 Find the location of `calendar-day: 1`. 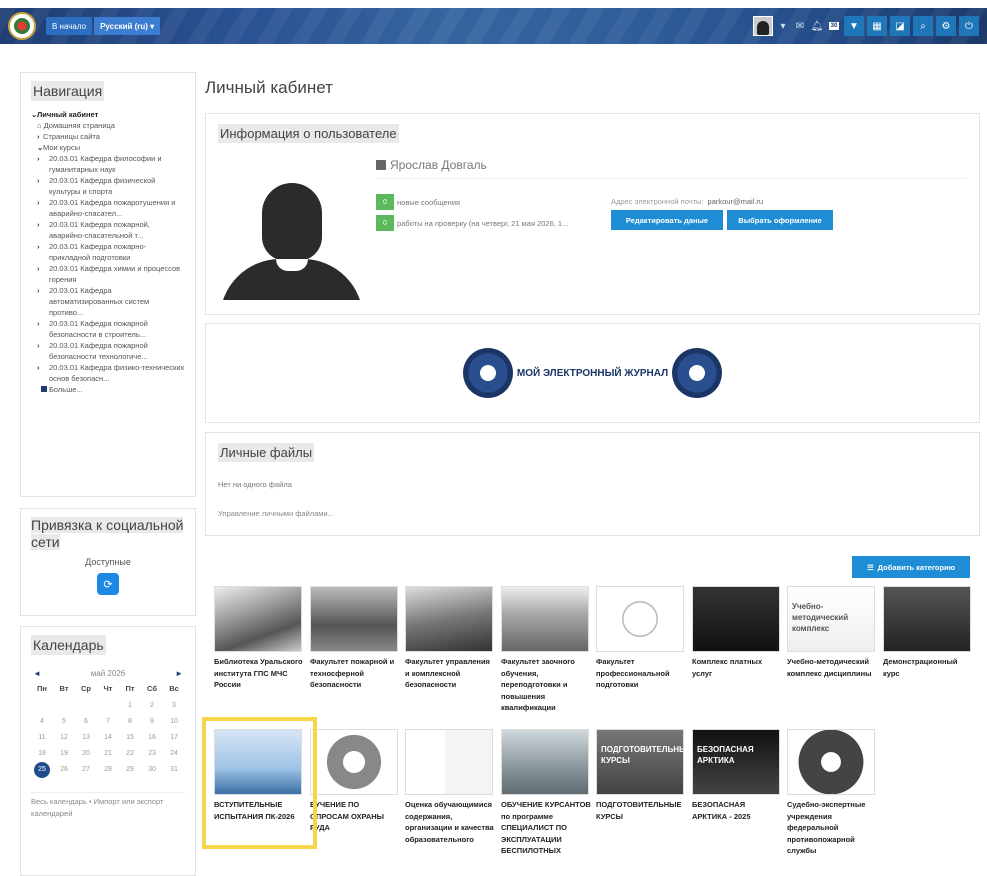

calendar-day: 1 is located at coordinates (130, 705).